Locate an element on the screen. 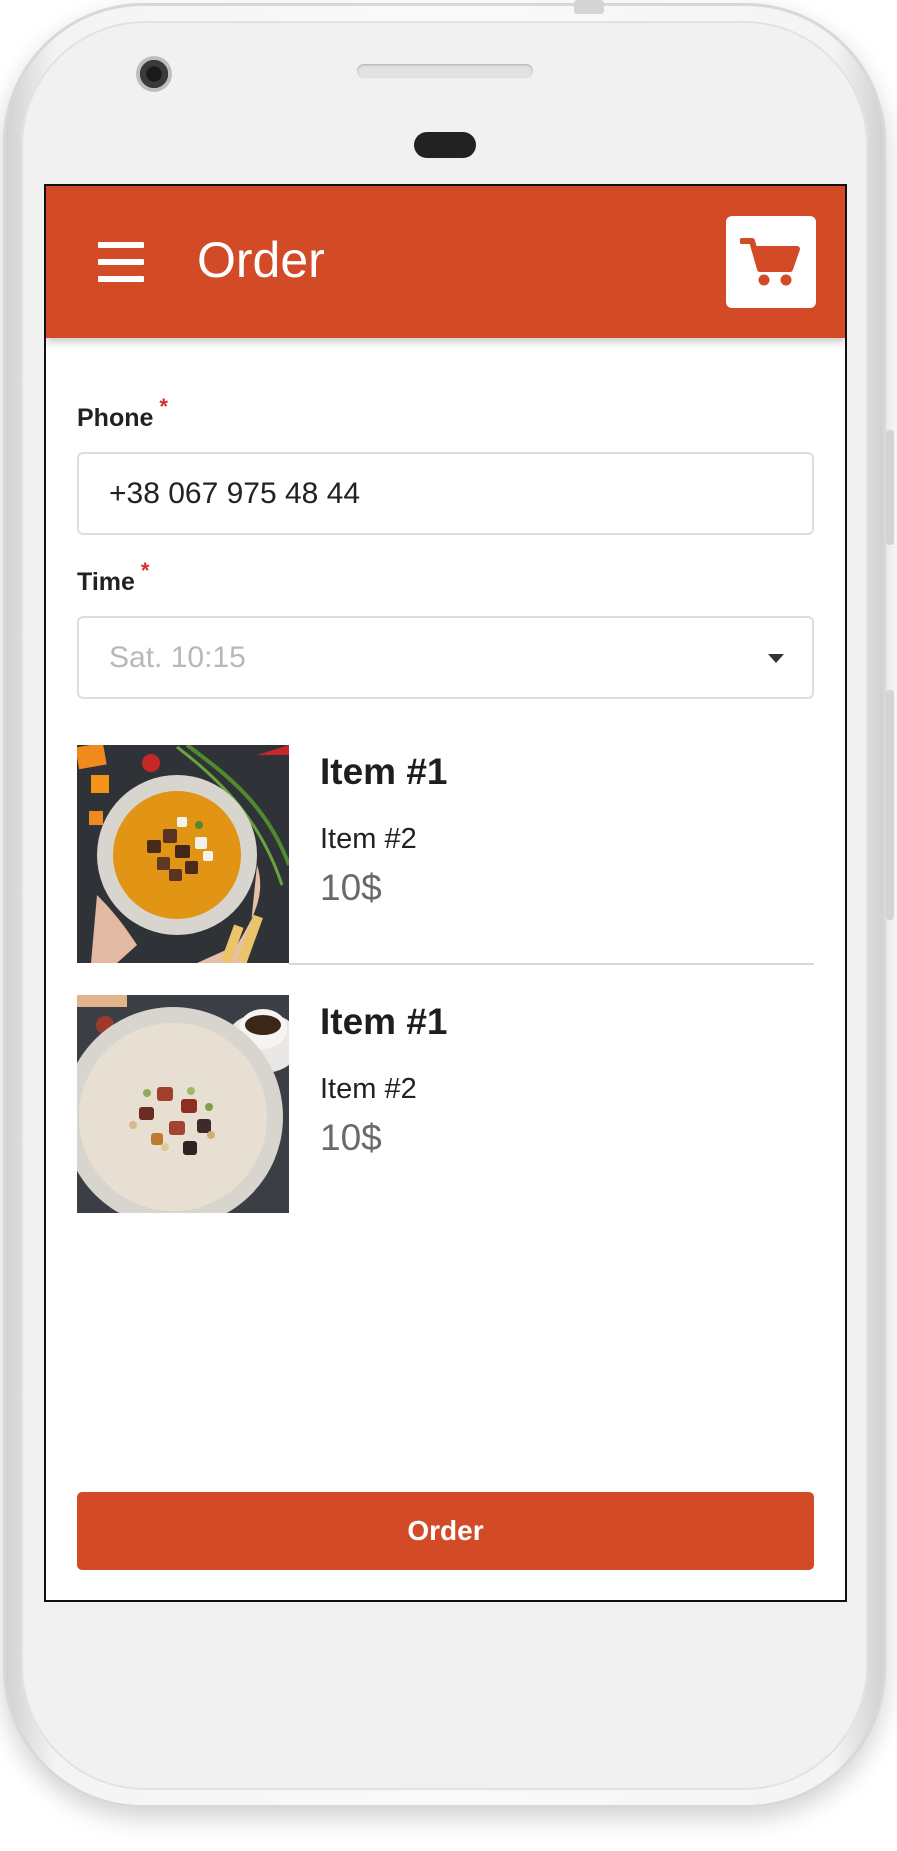  time-select: Sat. 10:15 is located at coordinates (445, 657).